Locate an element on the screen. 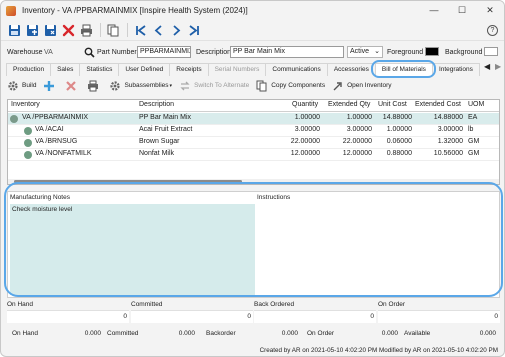  cell-description: Brown Sugar is located at coordinates (159, 141).